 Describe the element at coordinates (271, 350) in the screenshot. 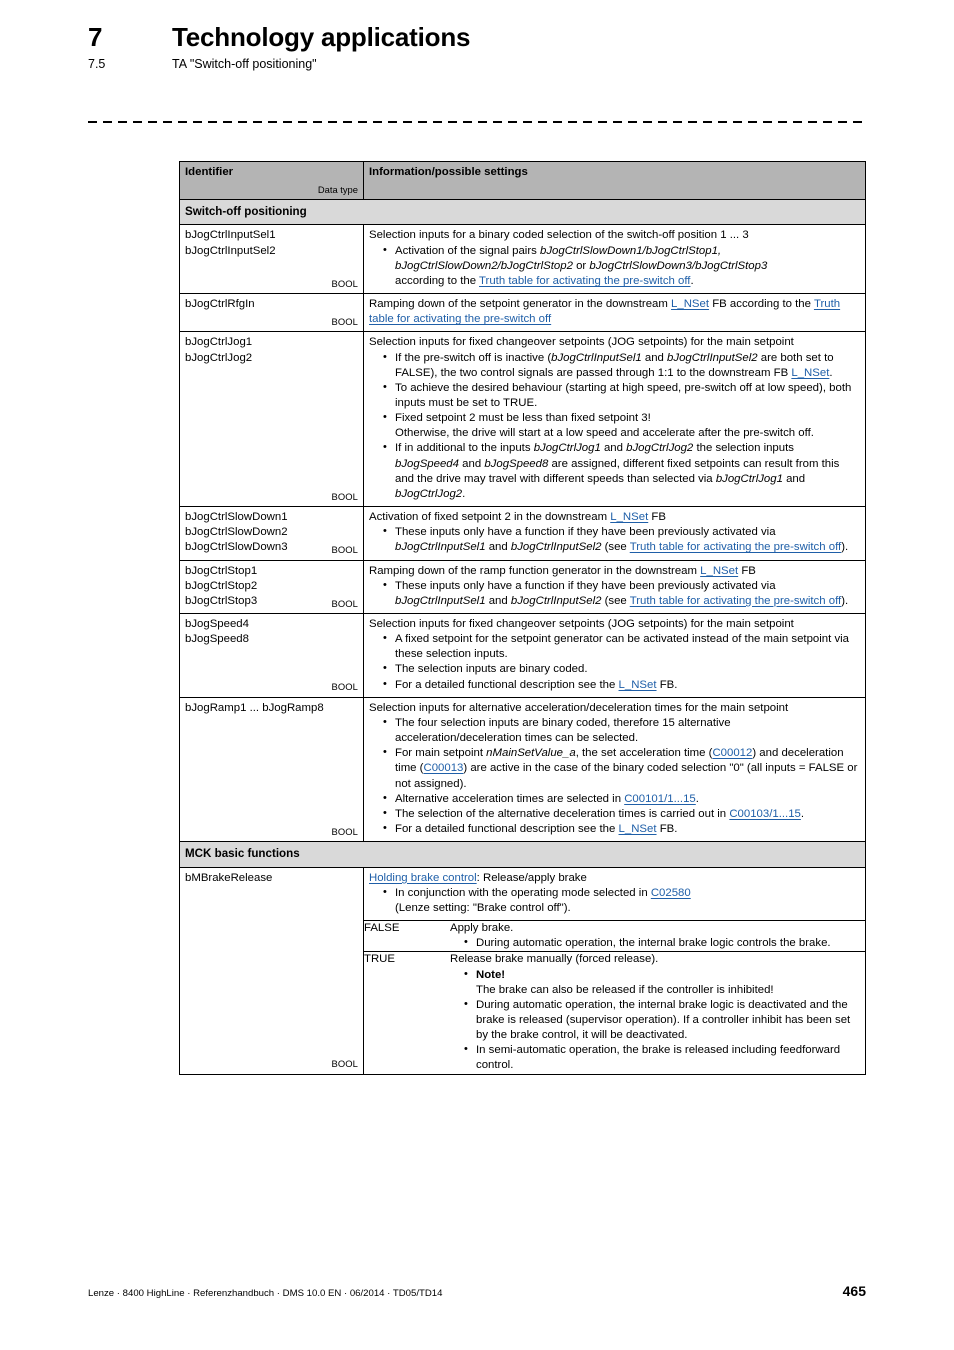

I see `identifier-names: bJogCtrlJog1 bJogCtrlJog2` at that location.